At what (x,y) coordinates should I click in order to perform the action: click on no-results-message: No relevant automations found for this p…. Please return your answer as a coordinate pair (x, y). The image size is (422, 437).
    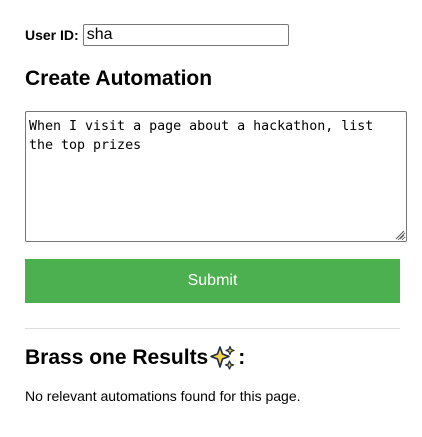
    Looking at the image, I should click on (163, 396).